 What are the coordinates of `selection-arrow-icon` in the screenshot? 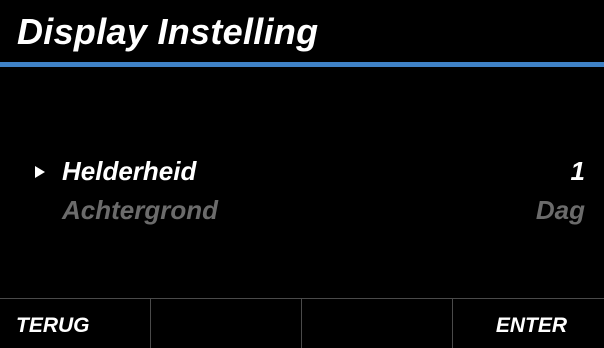 It's located at (40, 172).